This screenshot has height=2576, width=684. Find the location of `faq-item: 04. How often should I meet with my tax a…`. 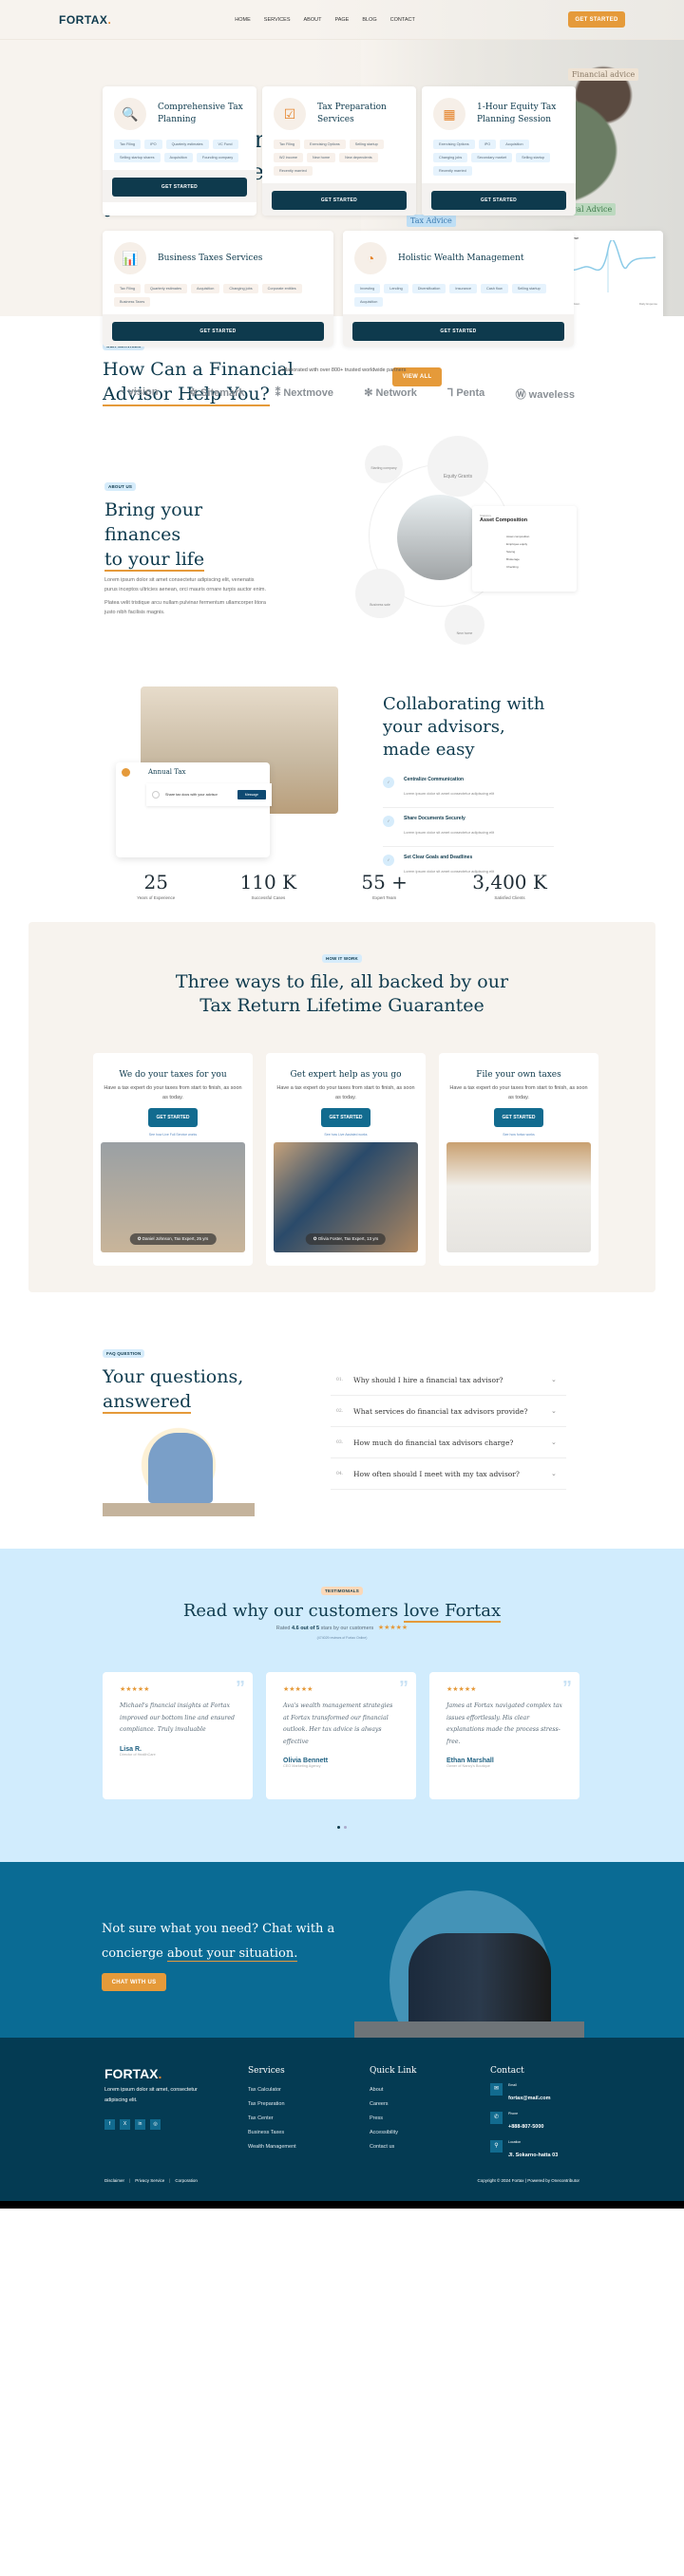

faq-item: 04. How often should I meet with my tax a… is located at coordinates (448, 1474).